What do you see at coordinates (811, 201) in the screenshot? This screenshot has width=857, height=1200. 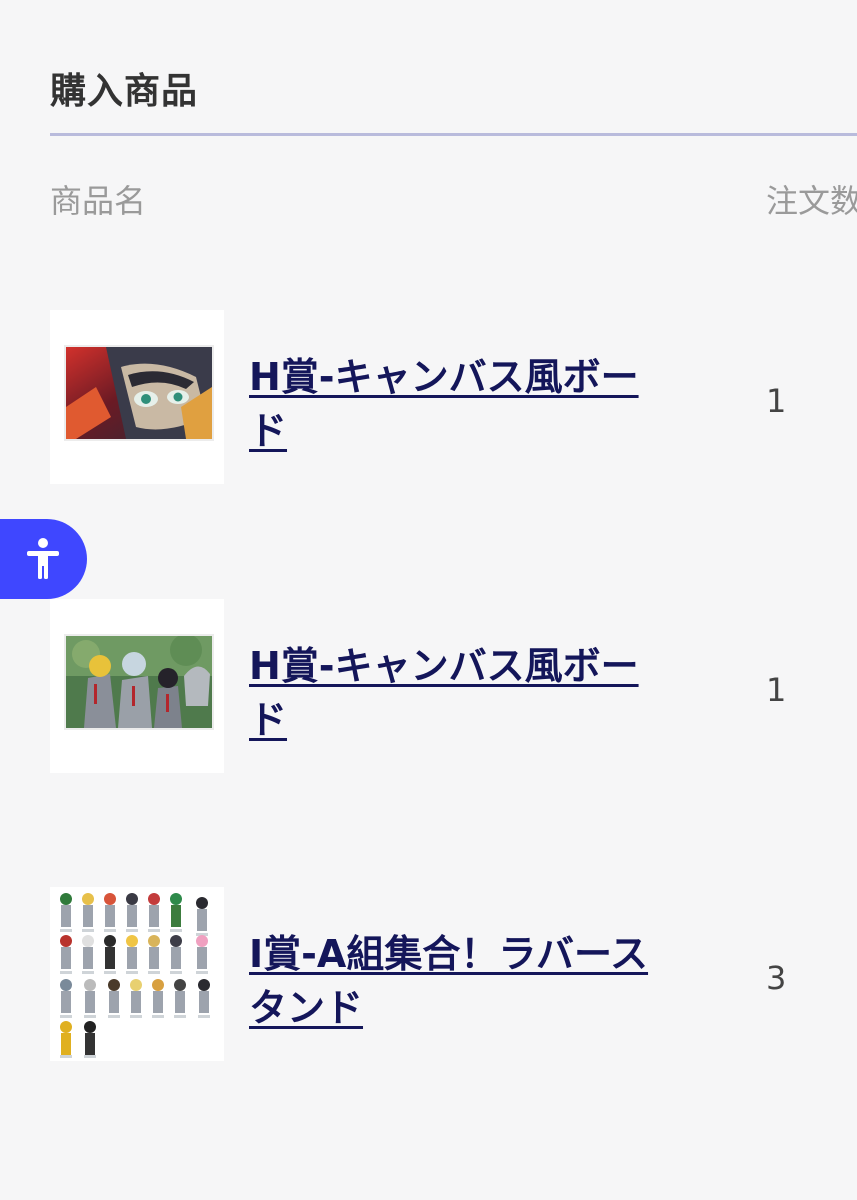 I see `column-header-quantity: 注文数` at bounding box center [811, 201].